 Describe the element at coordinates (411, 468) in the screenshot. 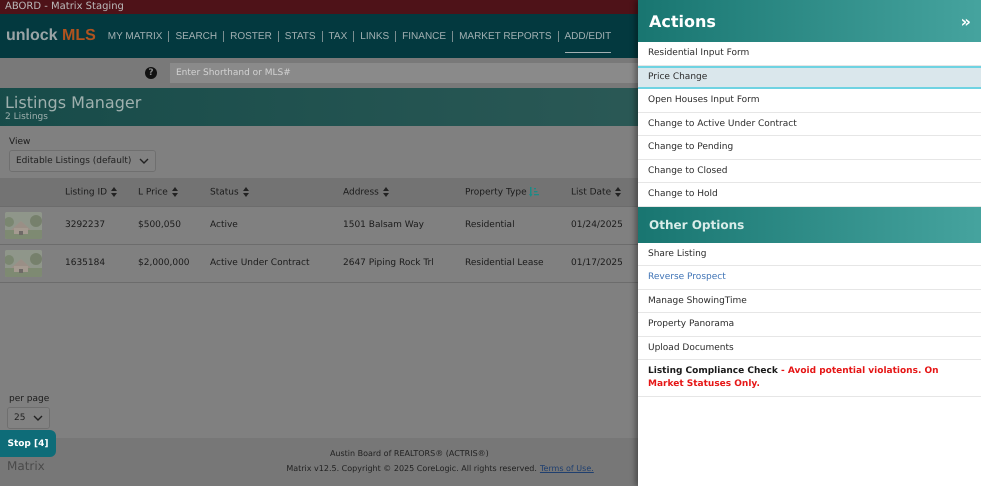

I see `copyright-text: Matrix v12.5. Copyright © 2025 CoreLogic. All rights reserved.` at that location.